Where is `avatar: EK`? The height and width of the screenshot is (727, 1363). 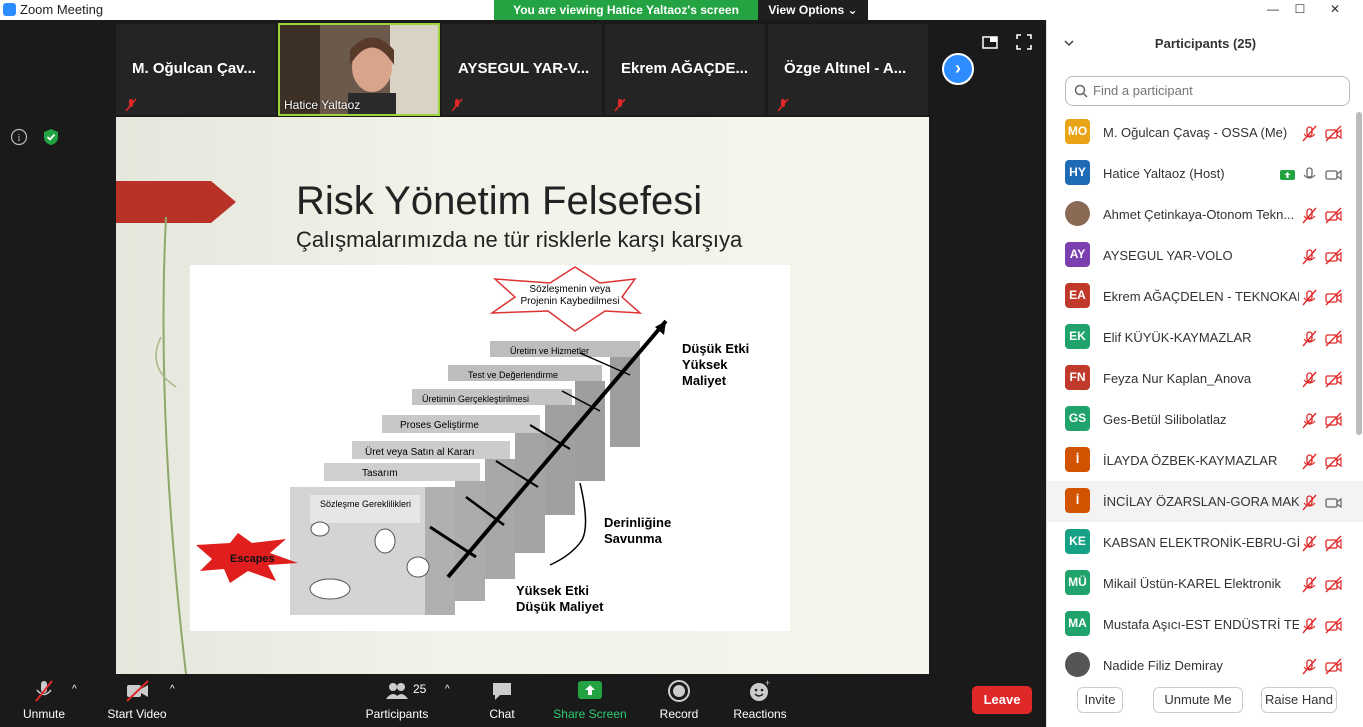 avatar: EK is located at coordinates (1077, 336).